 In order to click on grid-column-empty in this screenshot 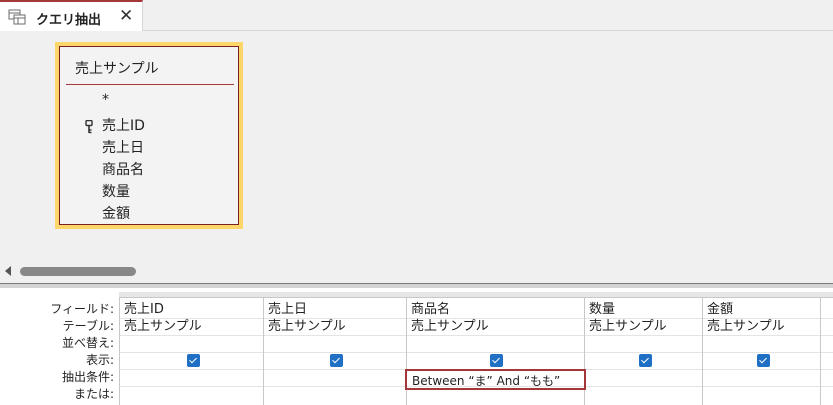, I will do `click(826, 351)`.